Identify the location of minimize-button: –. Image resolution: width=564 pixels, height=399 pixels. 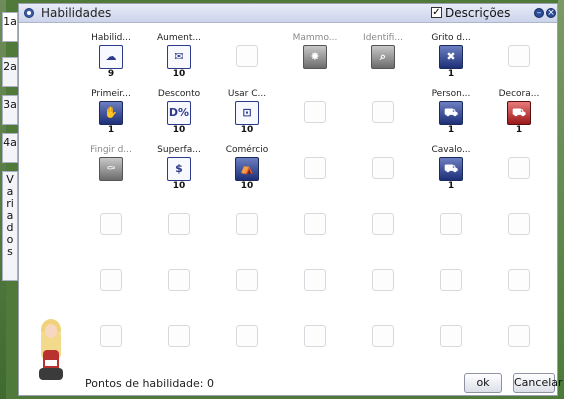
(539, 13).